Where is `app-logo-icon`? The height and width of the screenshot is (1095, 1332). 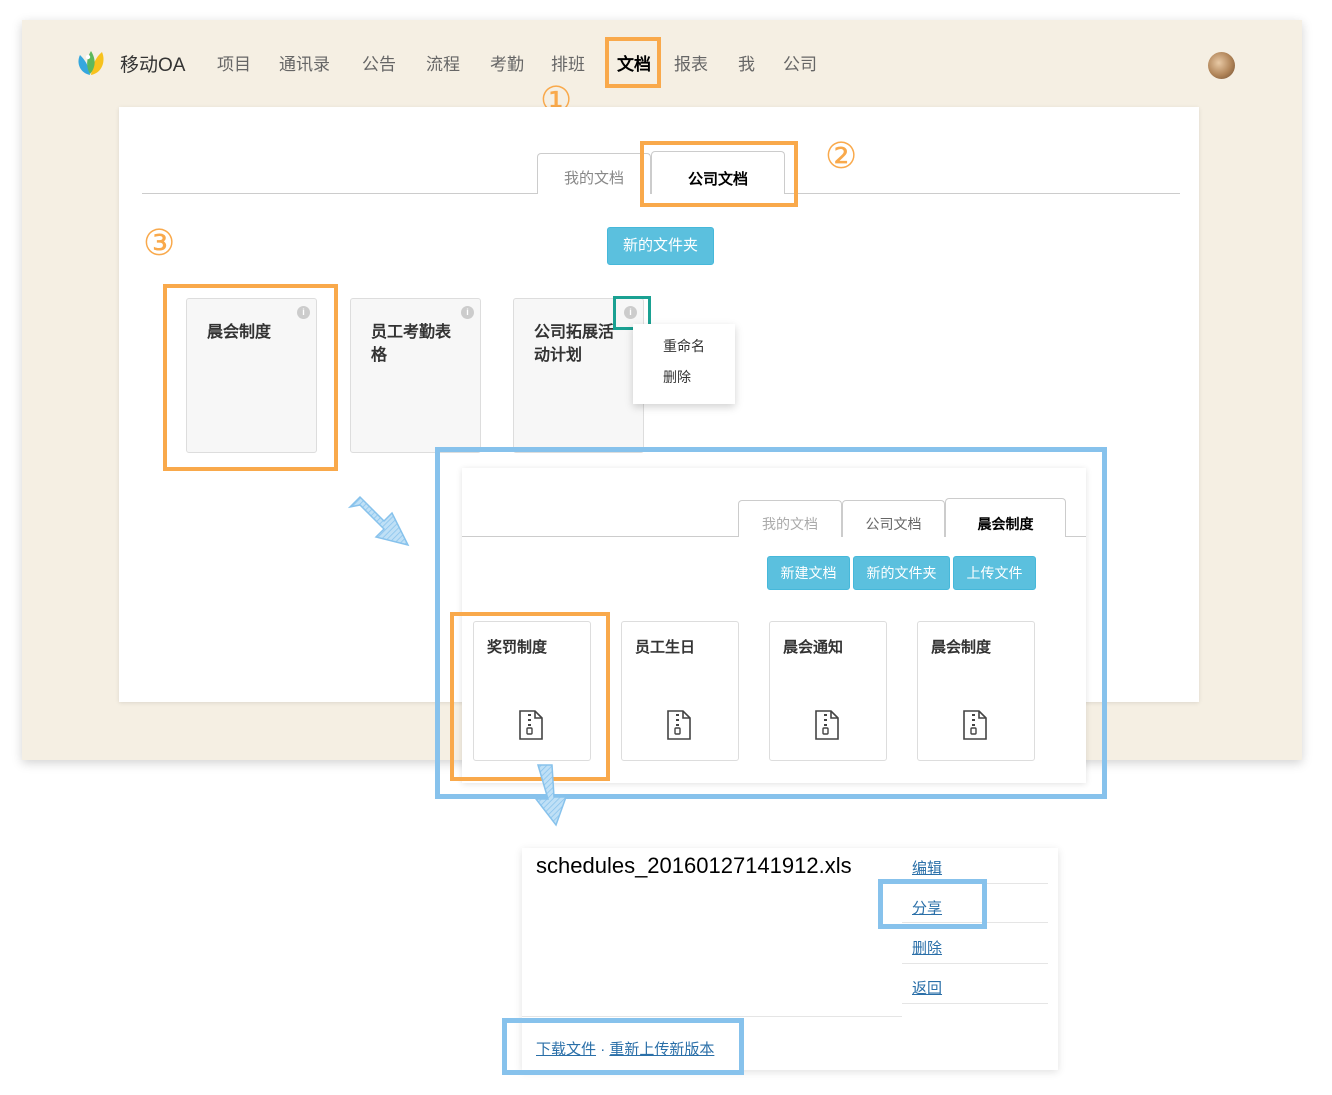
app-logo-icon is located at coordinates (91, 63).